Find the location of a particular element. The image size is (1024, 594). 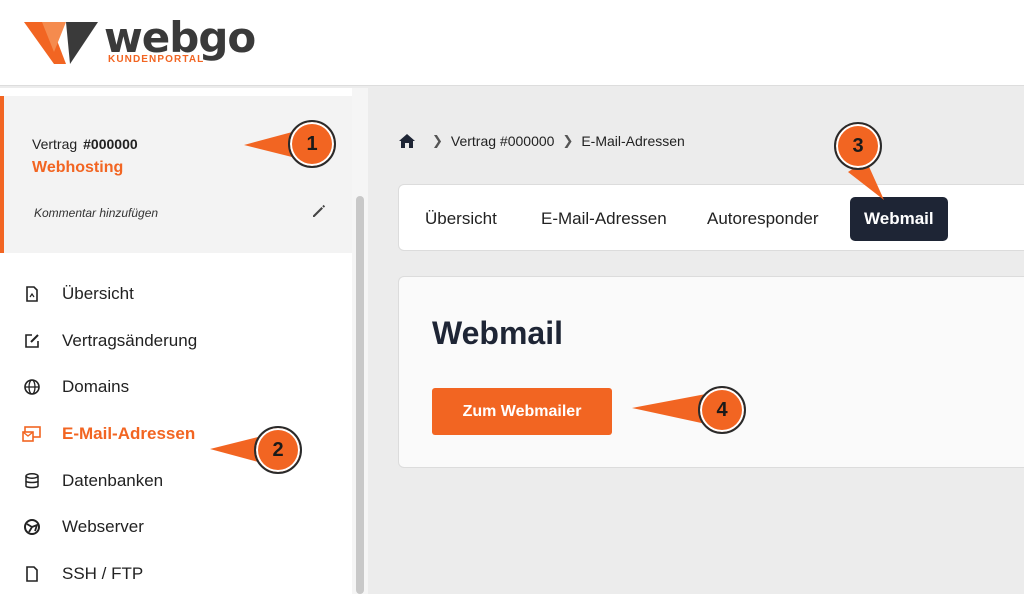

webgo-logo: webgo KUNDENPORTAL is located at coordinates (140, 42).